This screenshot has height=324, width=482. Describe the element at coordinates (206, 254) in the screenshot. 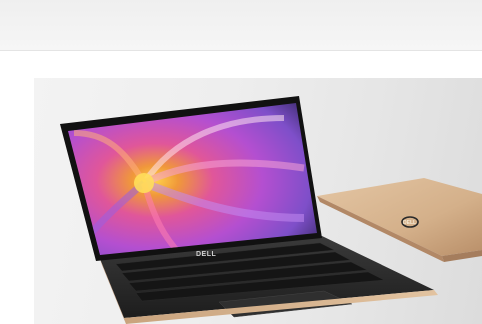

I see `front-dell-logo-text: DELL` at that location.